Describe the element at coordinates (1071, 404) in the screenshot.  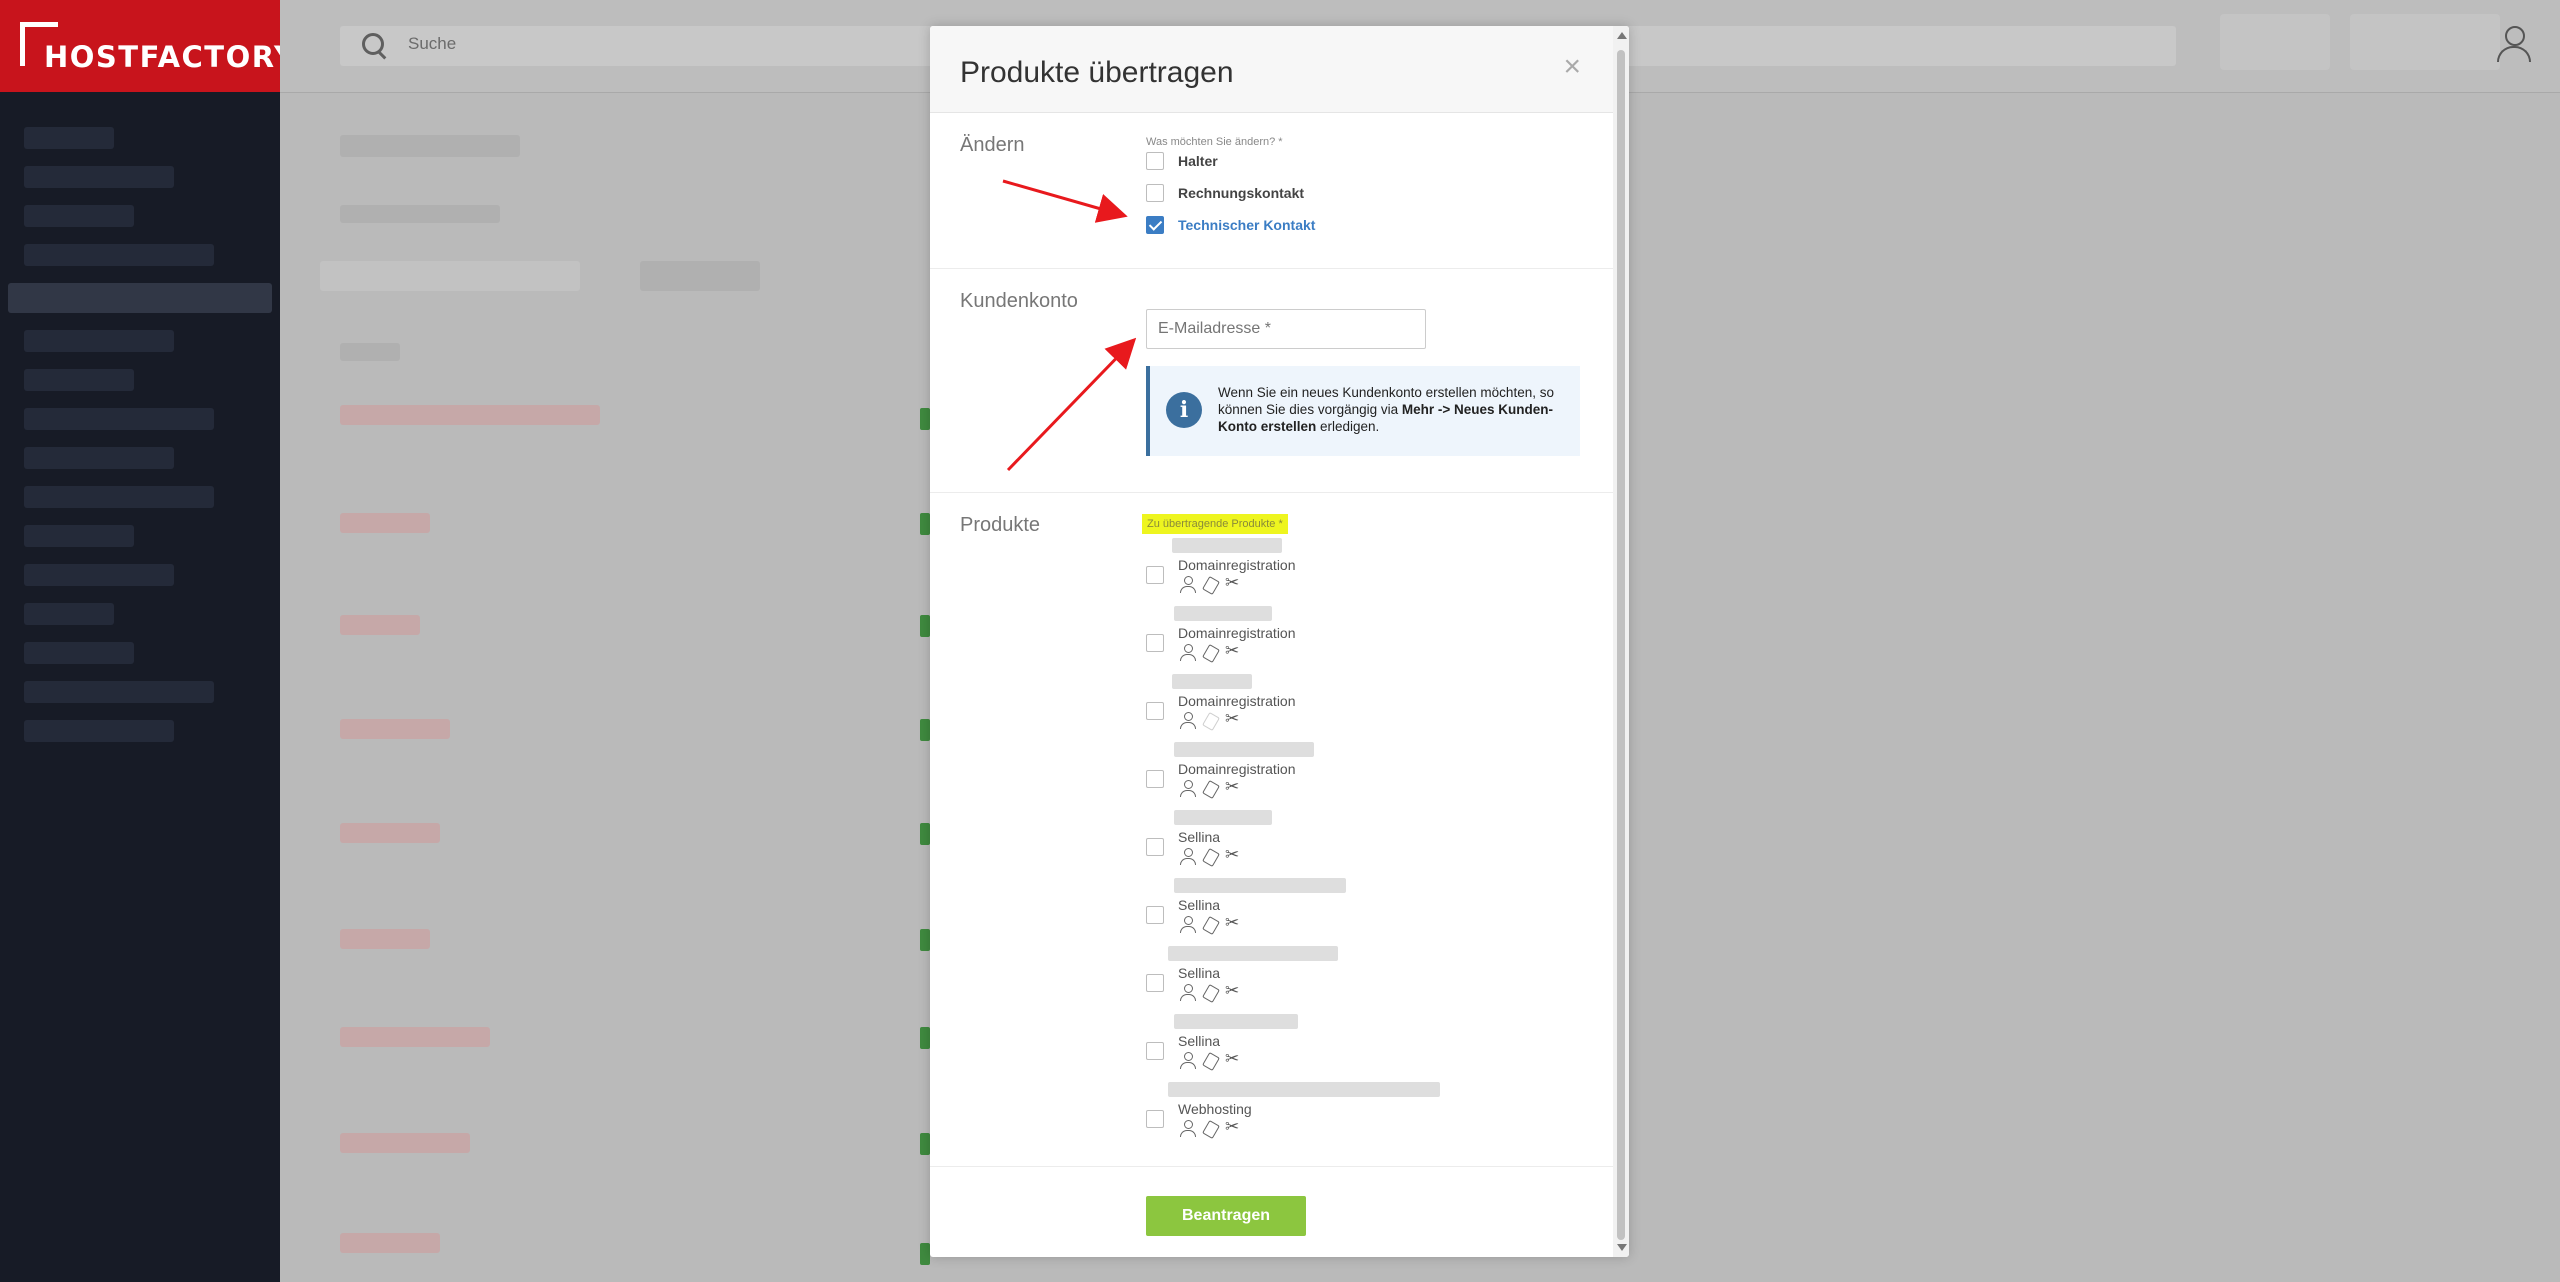
I see `annotation-arrow-to-email` at that location.